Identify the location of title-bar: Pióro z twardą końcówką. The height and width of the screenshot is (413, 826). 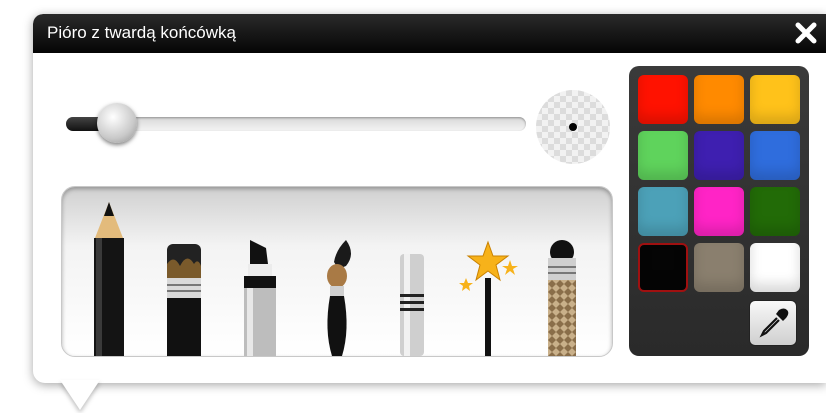
(429, 33).